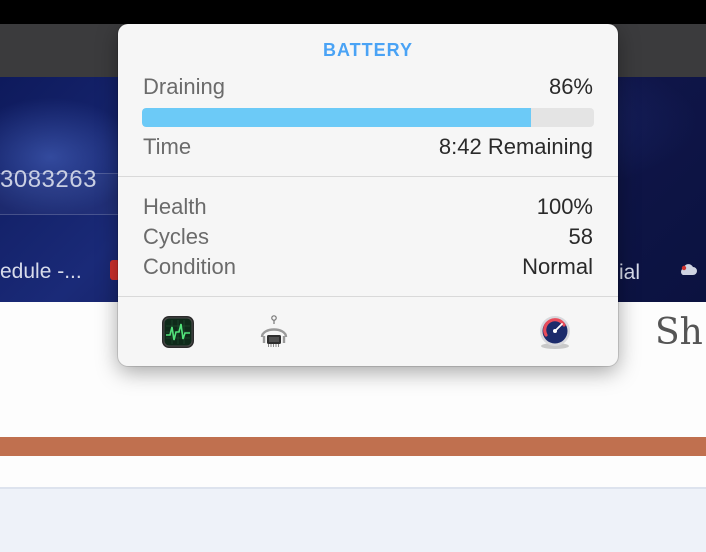 The width and height of the screenshot is (706, 552). I want to click on cycles-label: Cycles, so click(176, 236).